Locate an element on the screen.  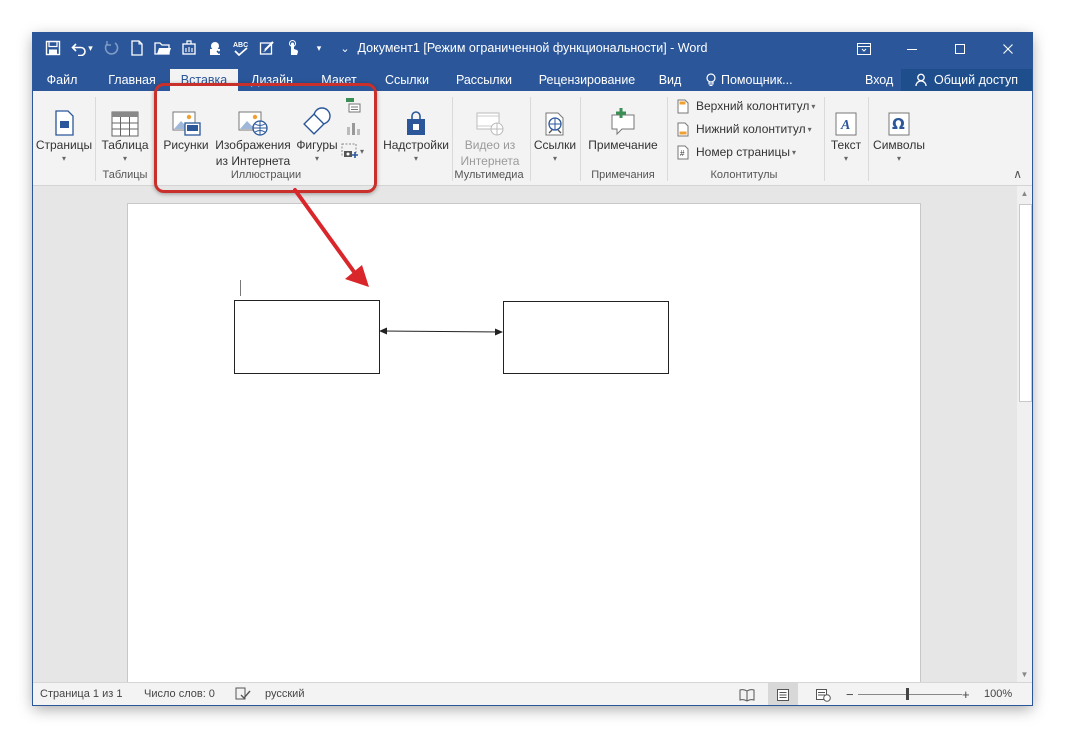
undo-icon: ▾ is located at coordinates (82, 48).